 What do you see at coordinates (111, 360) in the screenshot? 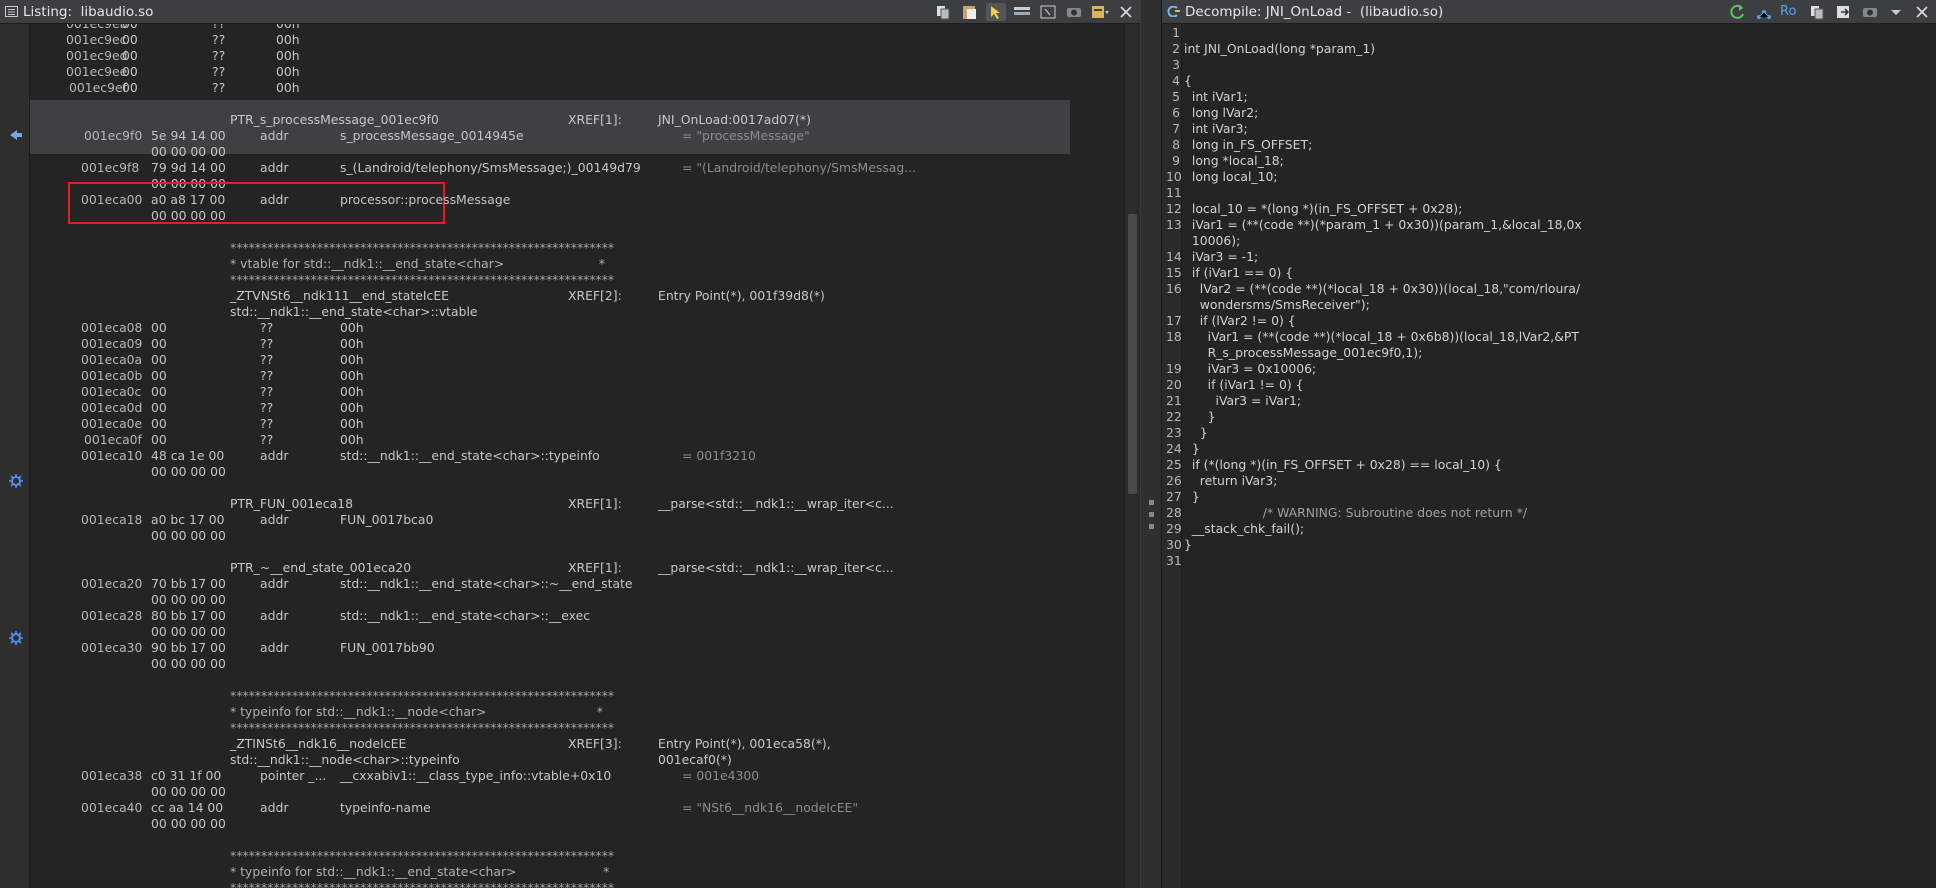
I see `listing-address: 001eca0a` at bounding box center [111, 360].